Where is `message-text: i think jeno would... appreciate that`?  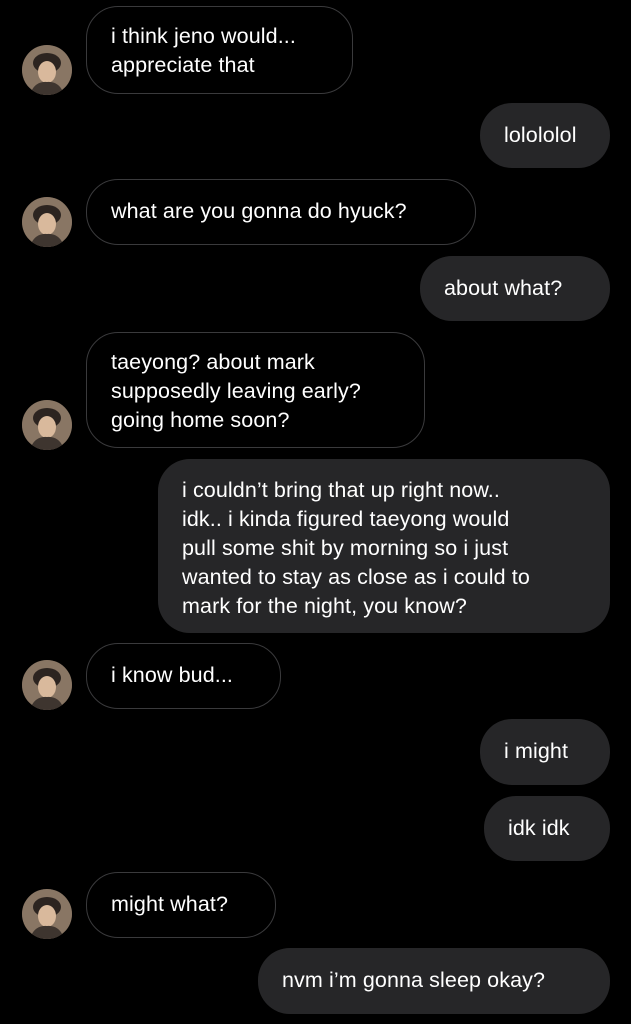
message-text: i think jeno would... appreciate that is located at coordinates (203, 50).